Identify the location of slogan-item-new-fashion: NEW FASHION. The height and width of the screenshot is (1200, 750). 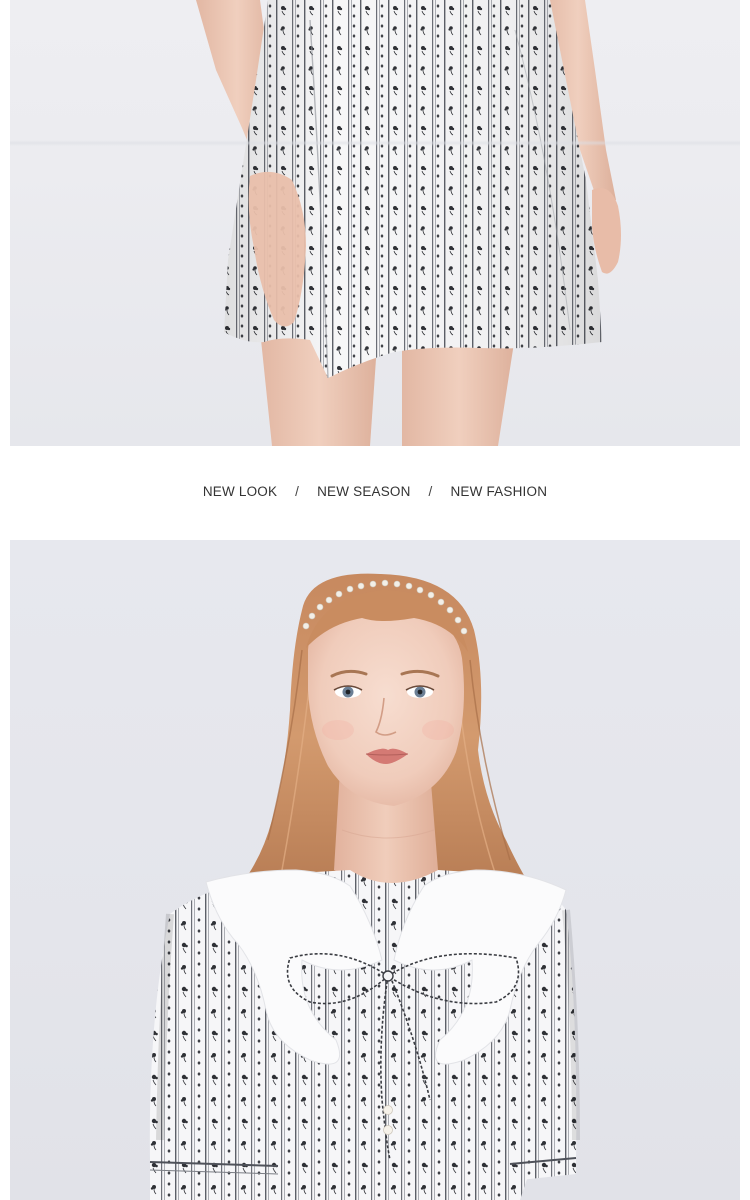
(499, 491).